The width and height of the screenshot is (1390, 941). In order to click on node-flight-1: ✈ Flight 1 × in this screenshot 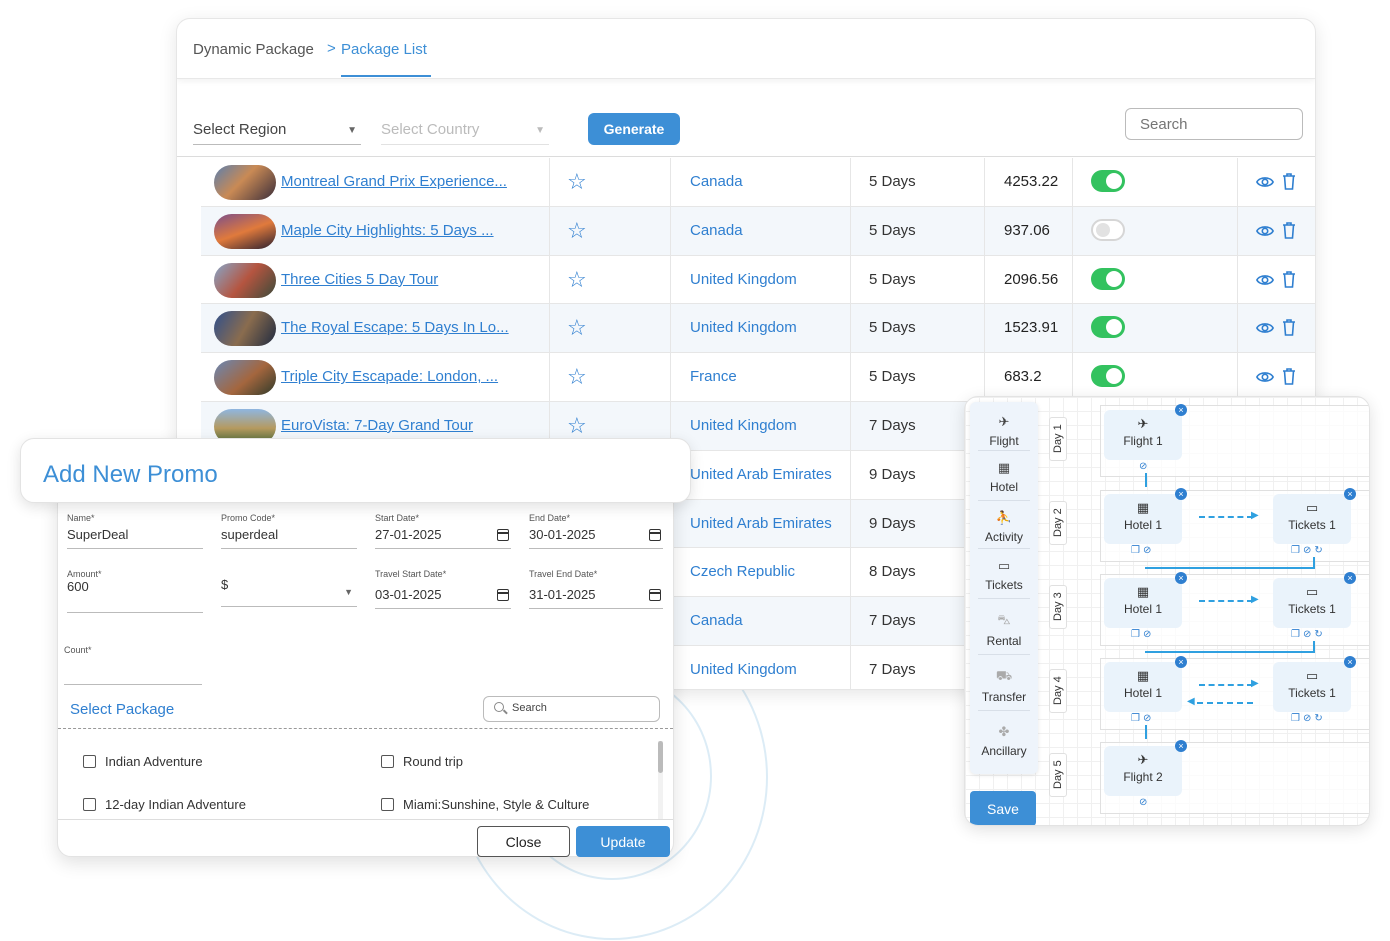, I will do `click(1145, 432)`.